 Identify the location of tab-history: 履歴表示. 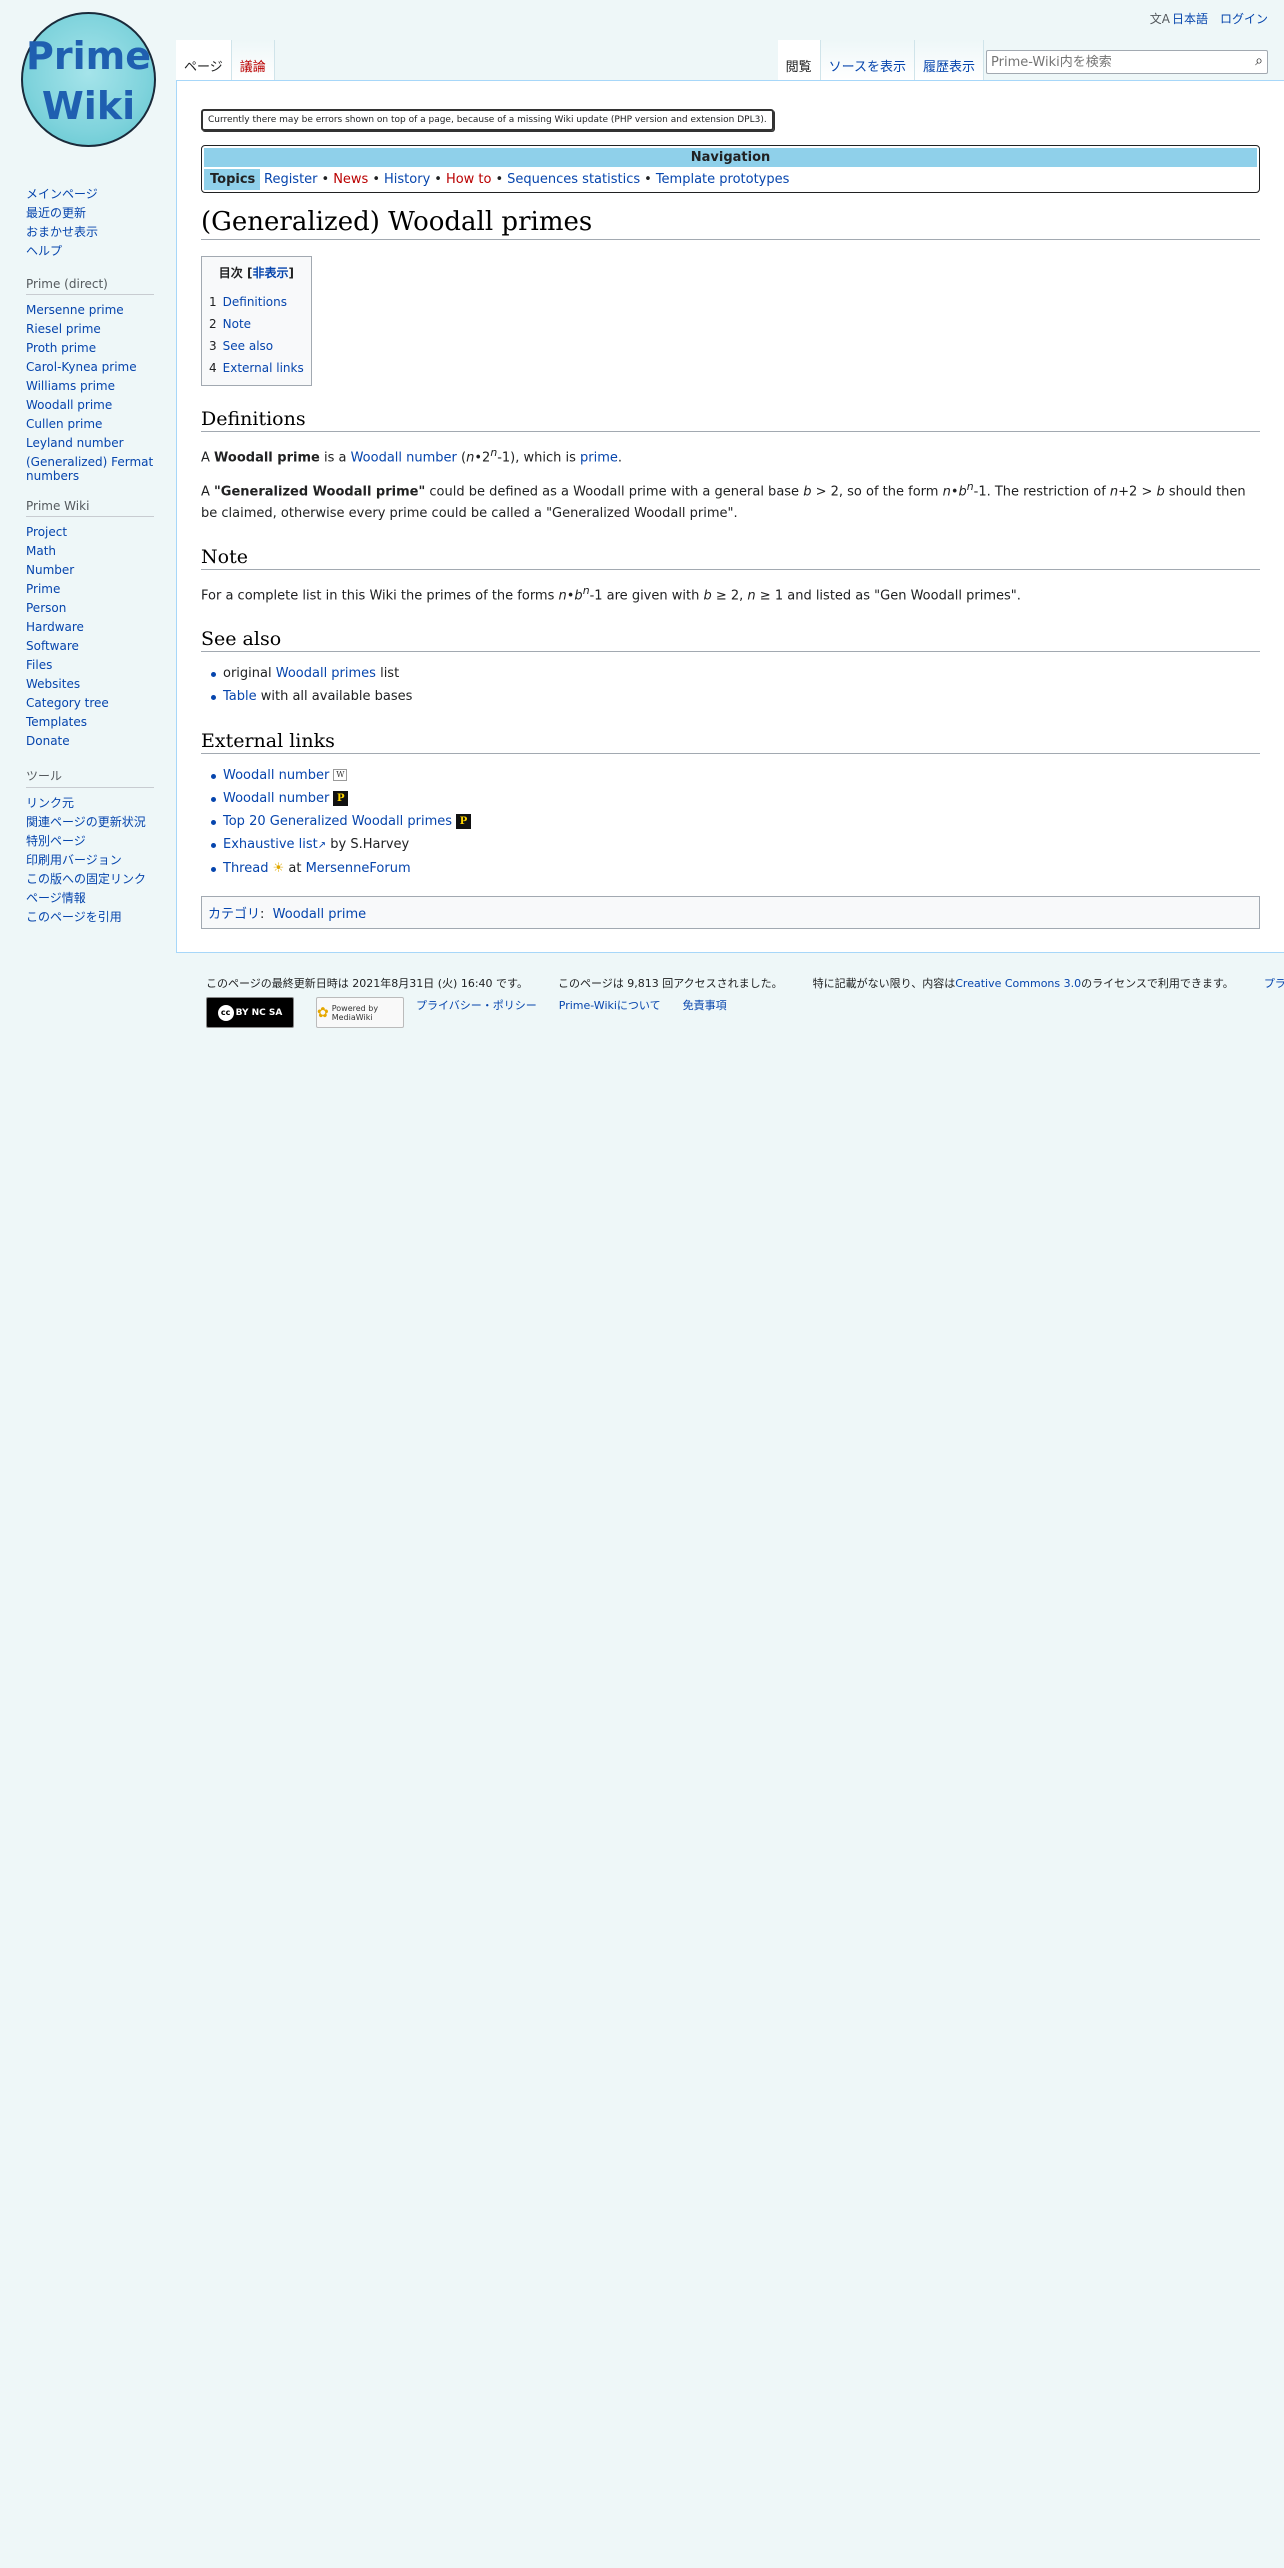
(949, 60).